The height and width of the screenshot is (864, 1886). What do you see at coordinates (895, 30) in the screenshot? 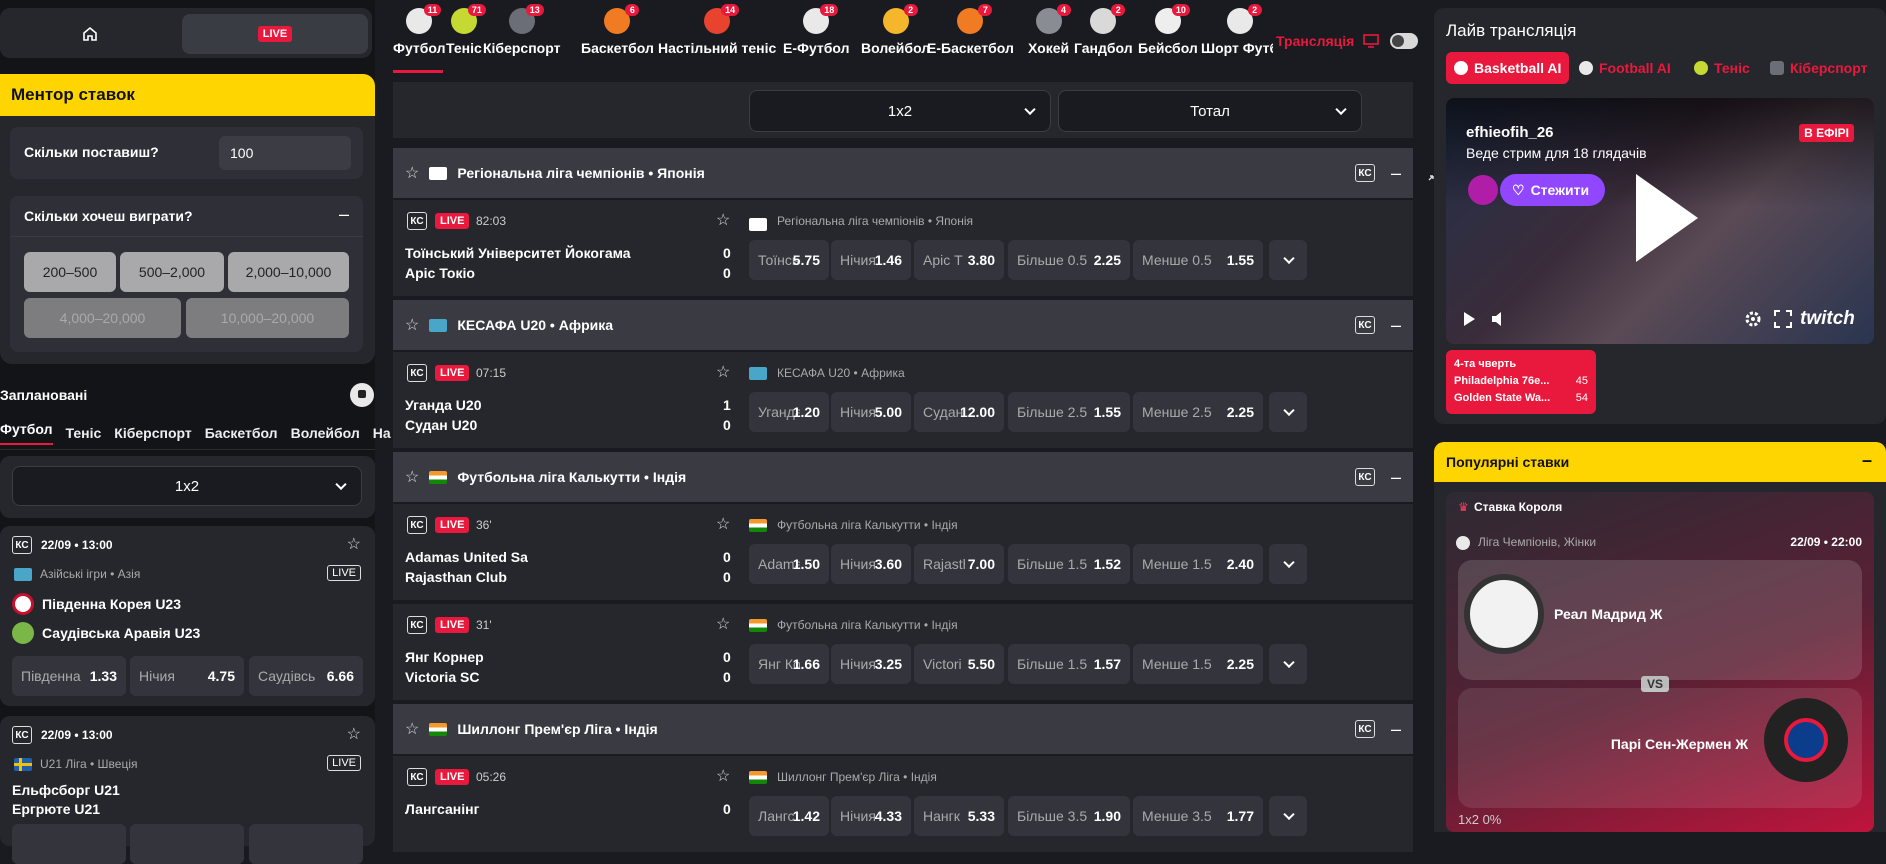
I see `sport-tab: 2 Волейбол` at bounding box center [895, 30].